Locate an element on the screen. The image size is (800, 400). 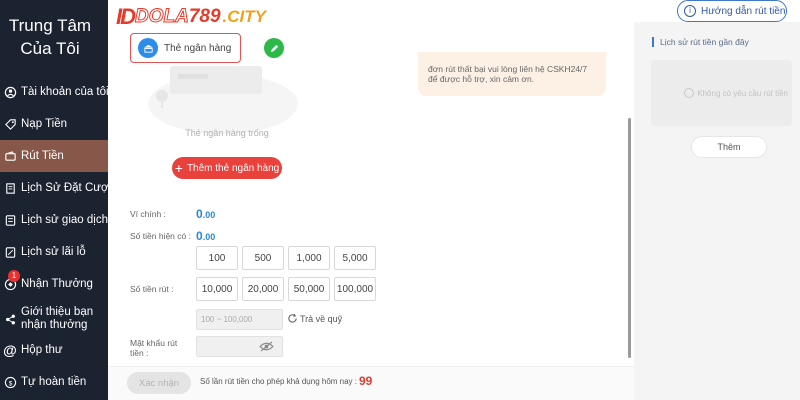
withdraw-guide-button: i Hướng dẫn rút tiền is located at coordinates (732, 11).